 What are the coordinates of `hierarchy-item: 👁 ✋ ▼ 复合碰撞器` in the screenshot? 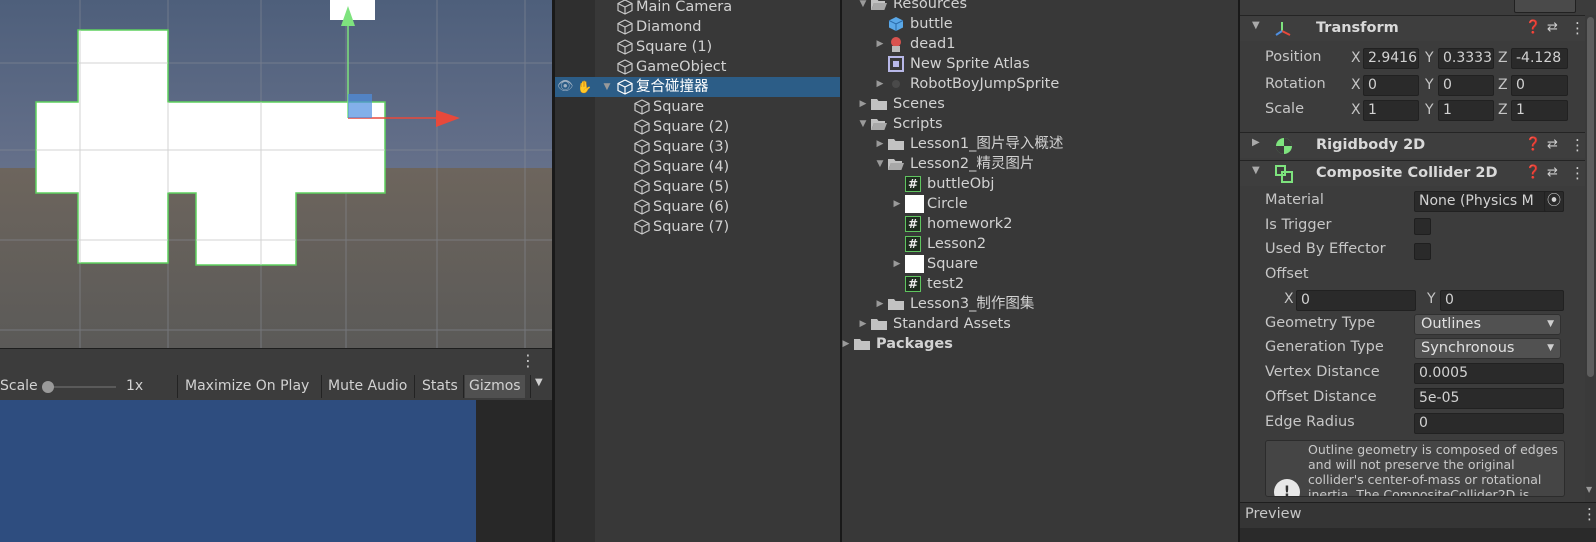 It's located at (697, 87).